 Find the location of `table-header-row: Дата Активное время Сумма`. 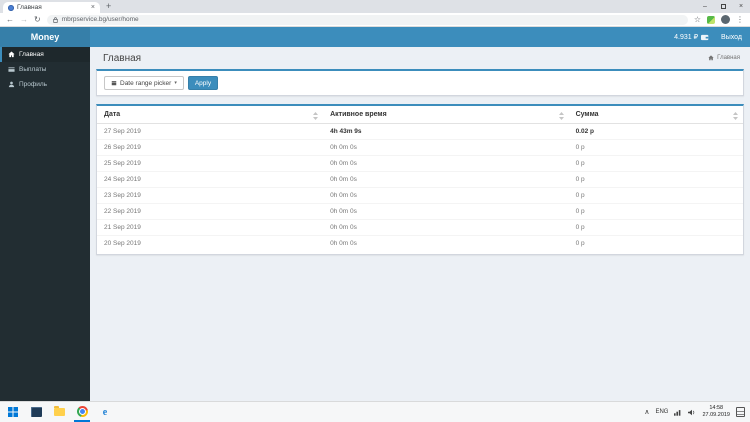

table-header-row: Дата Активное время Сумма is located at coordinates (420, 115).